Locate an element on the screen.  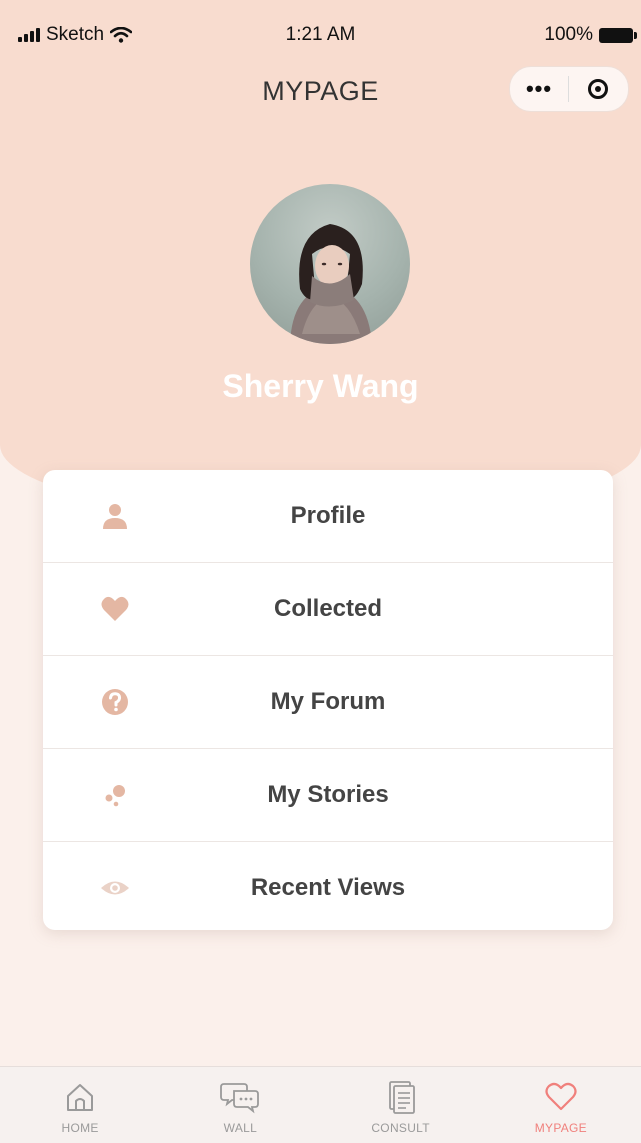
menu-item-my-forum: My Forum is located at coordinates (328, 702).